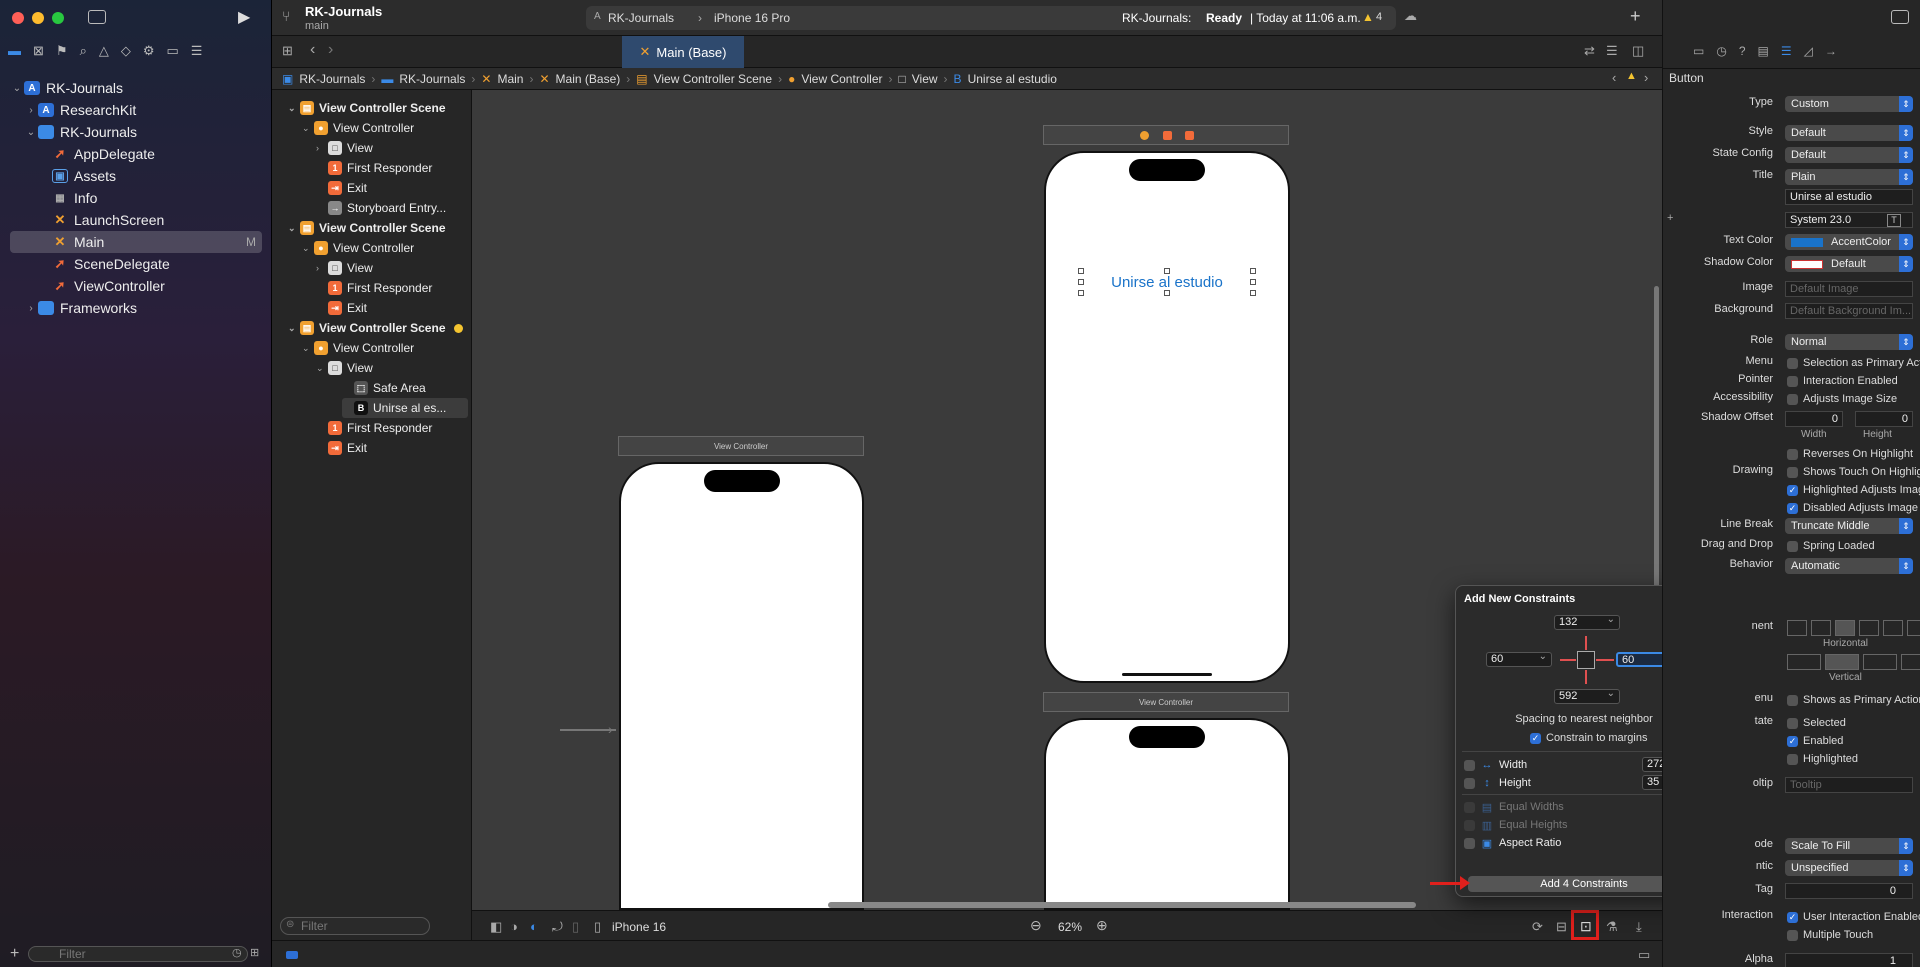  Describe the element at coordinates (1910, 662) in the screenshot. I see `align-vfill-icon` at that location.